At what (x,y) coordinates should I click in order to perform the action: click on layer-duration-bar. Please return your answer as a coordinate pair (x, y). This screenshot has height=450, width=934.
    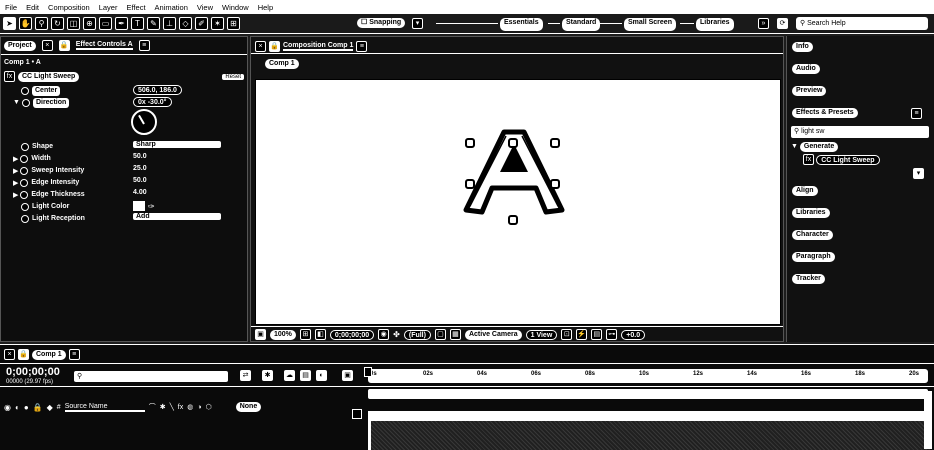
    Looking at the image, I should click on (650, 416).